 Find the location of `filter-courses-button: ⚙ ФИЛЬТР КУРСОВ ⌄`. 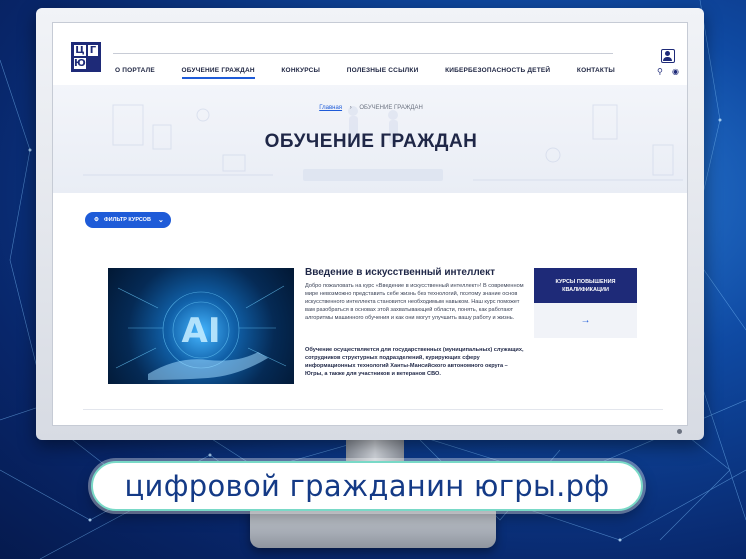

filter-courses-button: ⚙ ФИЛЬТР КУРСОВ ⌄ is located at coordinates (128, 220).